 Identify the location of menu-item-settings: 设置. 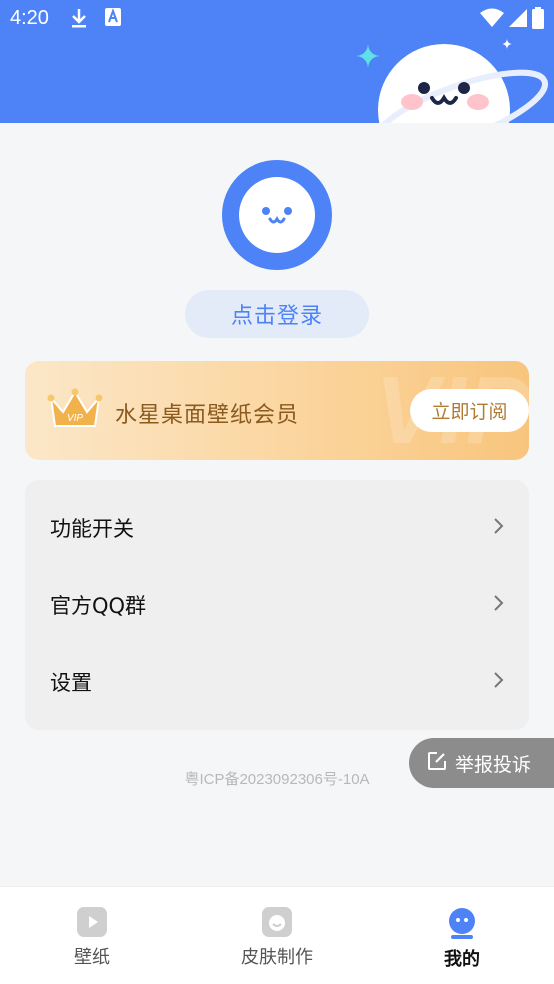
(277, 681).